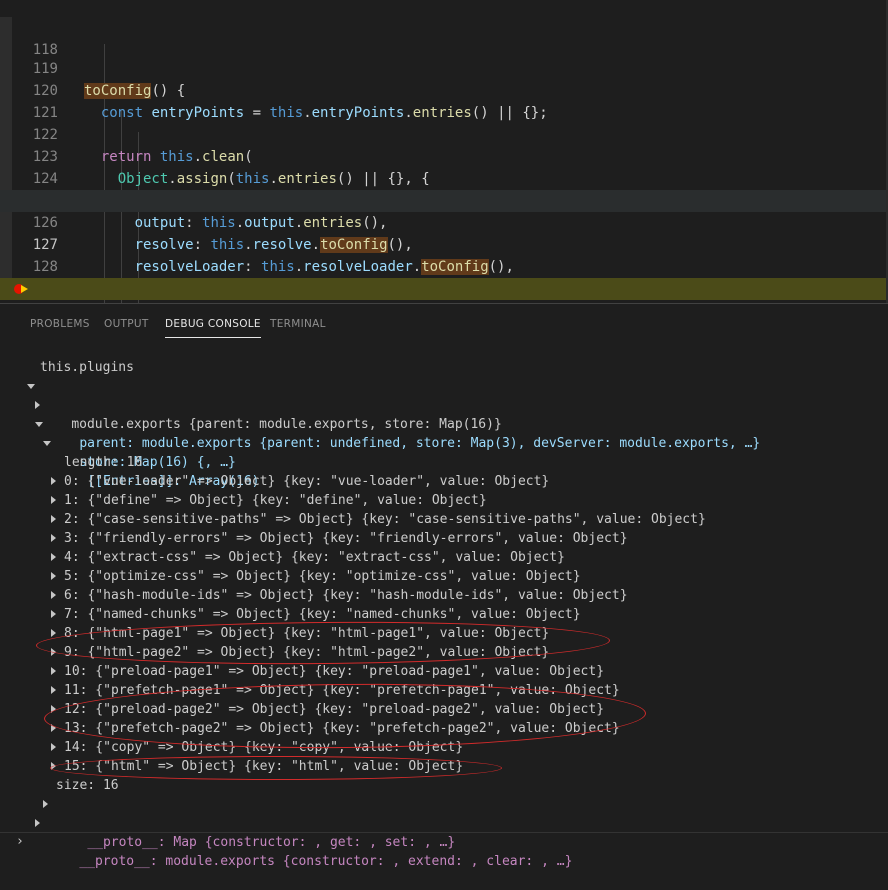 The image size is (888, 890). I want to click on tree-leaf: size: 16, so click(87, 785).